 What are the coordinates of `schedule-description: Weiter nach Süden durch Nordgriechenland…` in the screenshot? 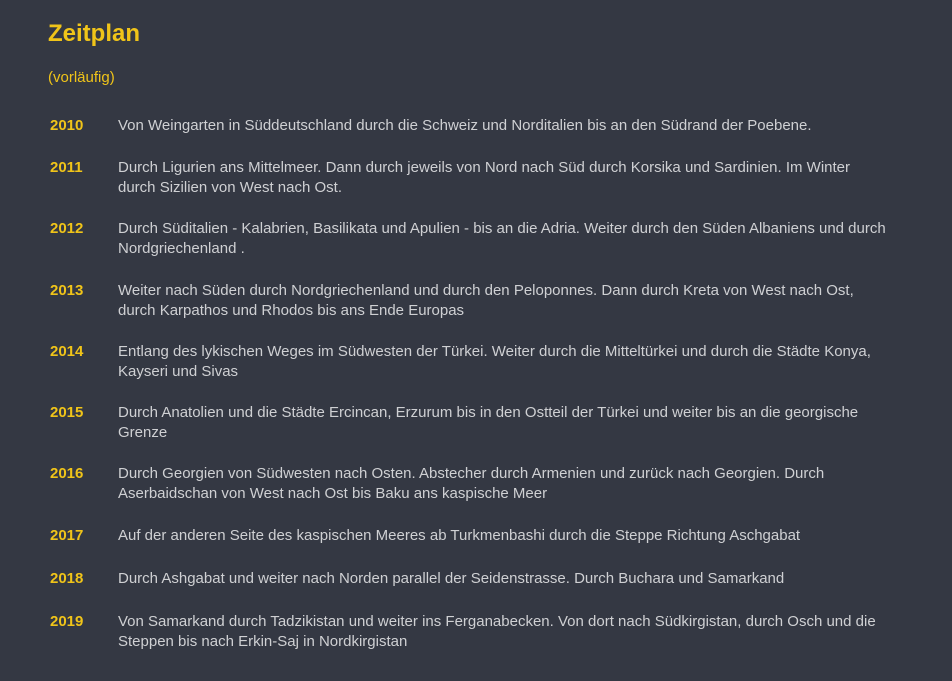 It's located at (486, 300).